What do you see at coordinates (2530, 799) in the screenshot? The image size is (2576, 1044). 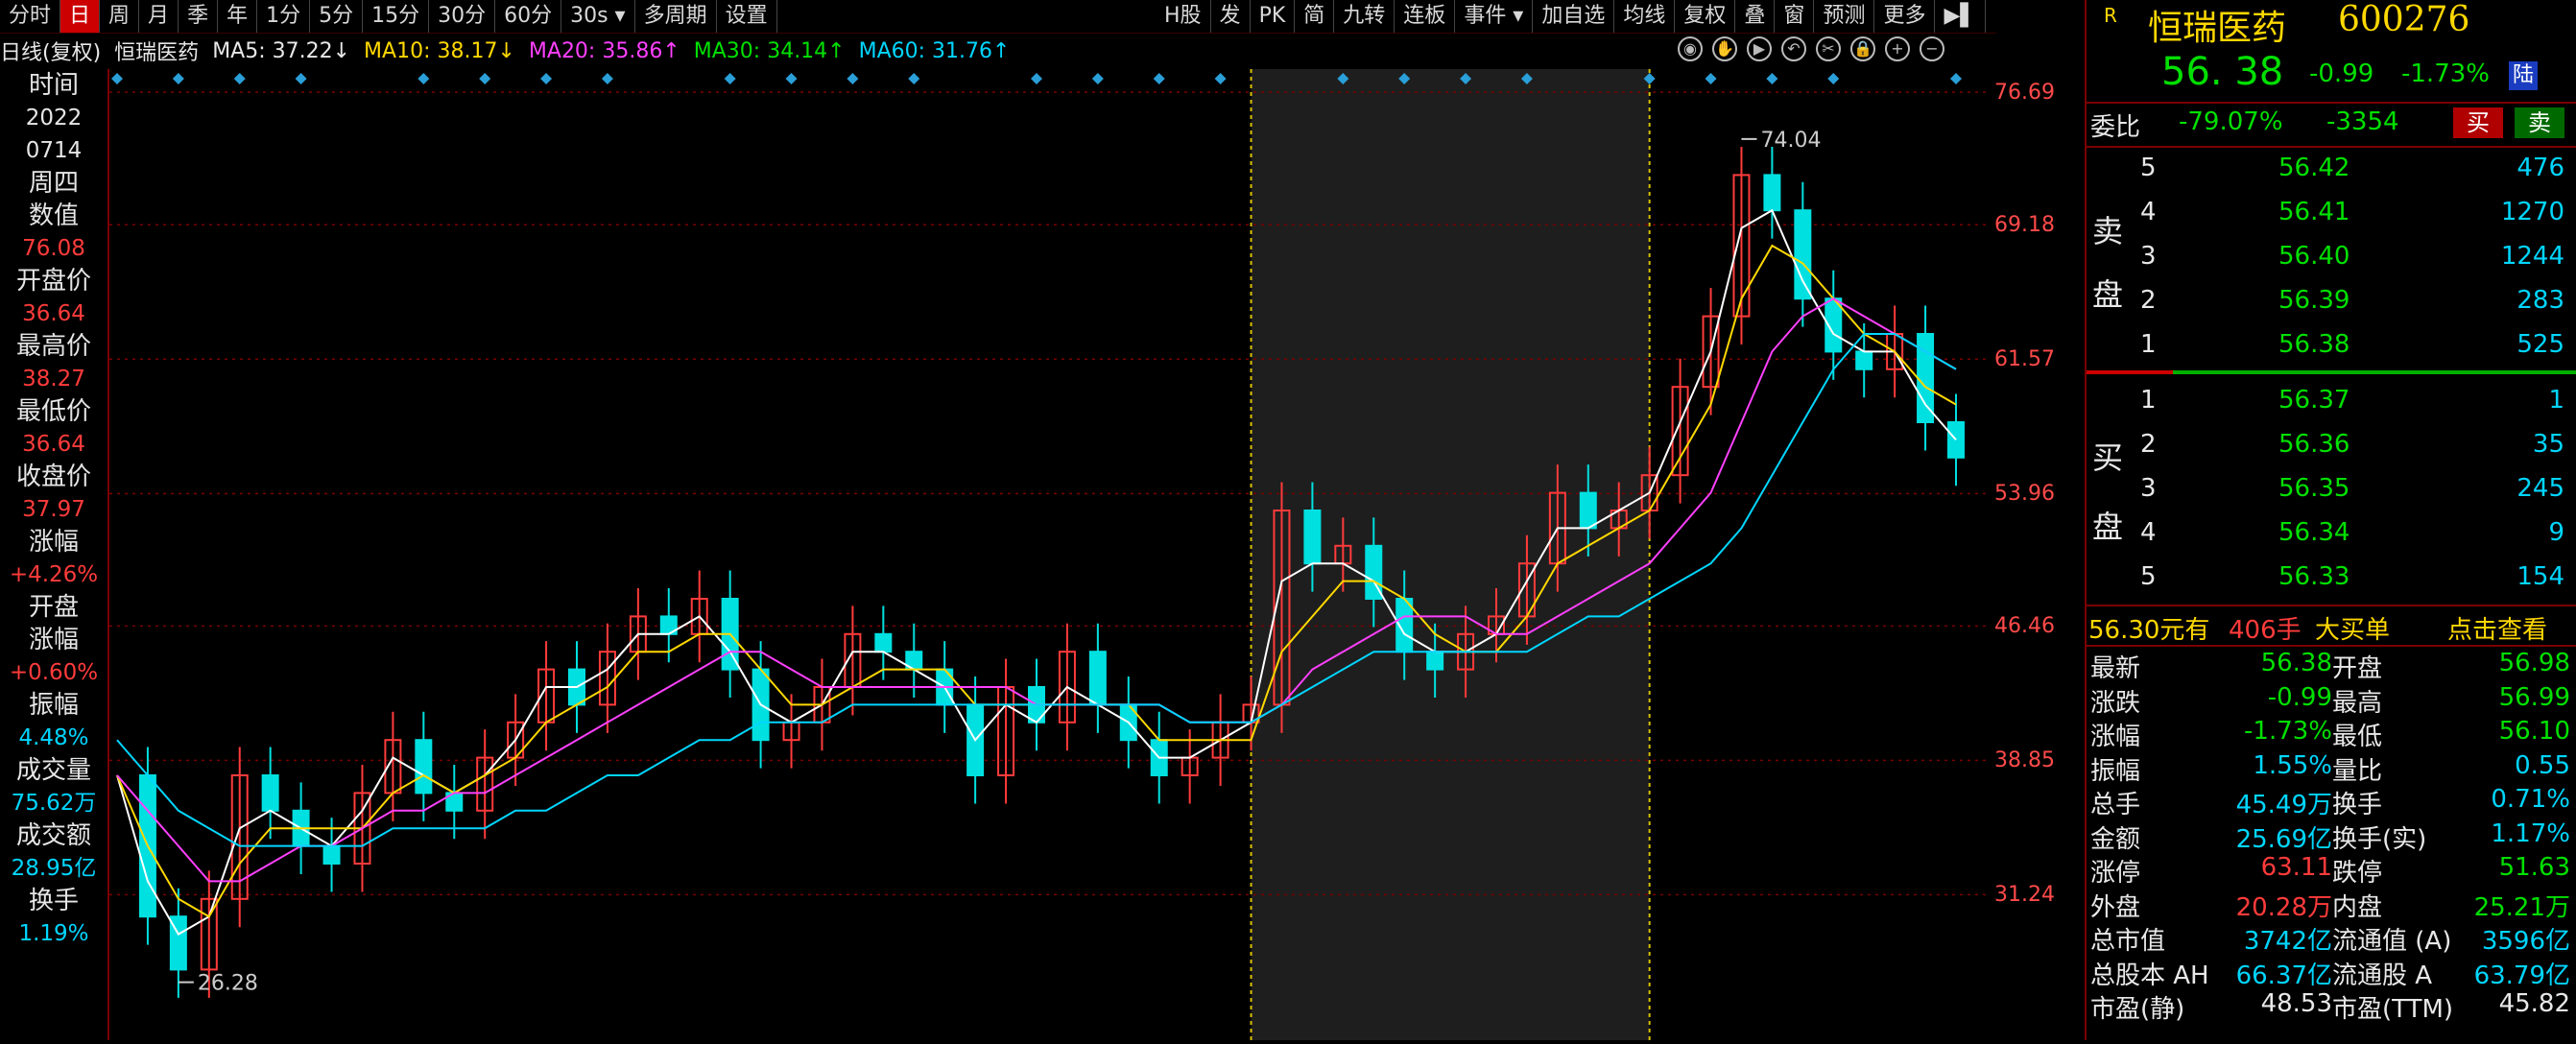 I see `stat-v2: 0.71%` at bounding box center [2530, 799].